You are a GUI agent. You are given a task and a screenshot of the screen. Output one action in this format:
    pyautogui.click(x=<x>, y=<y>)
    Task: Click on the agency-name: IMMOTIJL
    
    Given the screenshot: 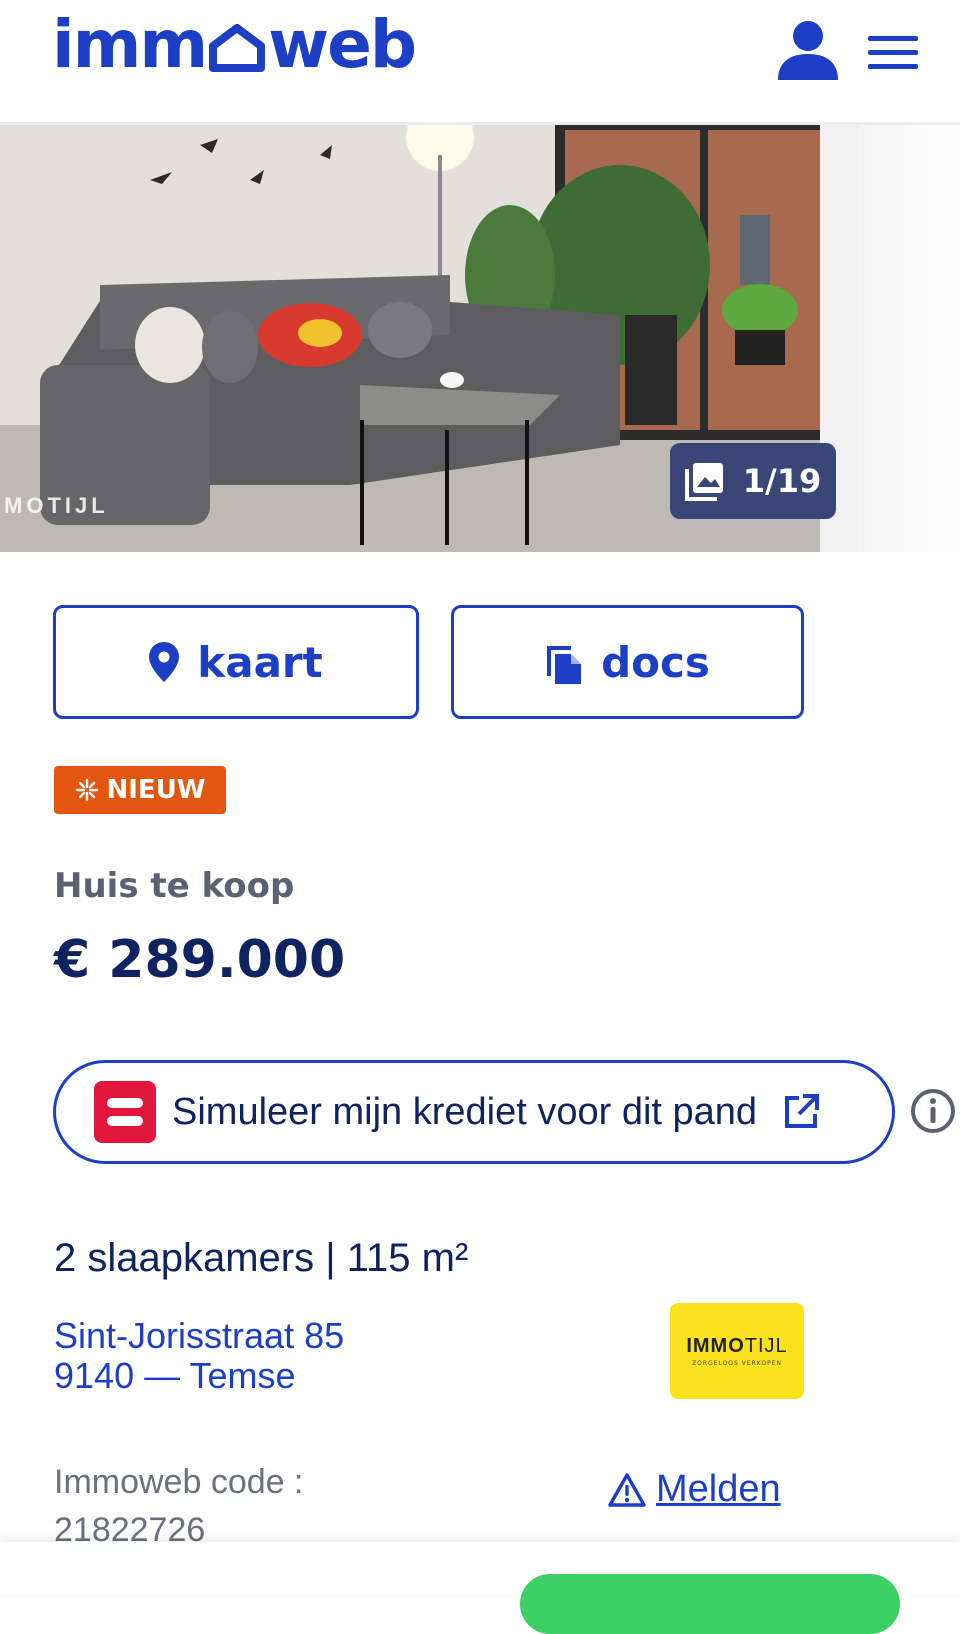 What is the action you would take?
    pyautogui.click(x=736, y=1346)
    